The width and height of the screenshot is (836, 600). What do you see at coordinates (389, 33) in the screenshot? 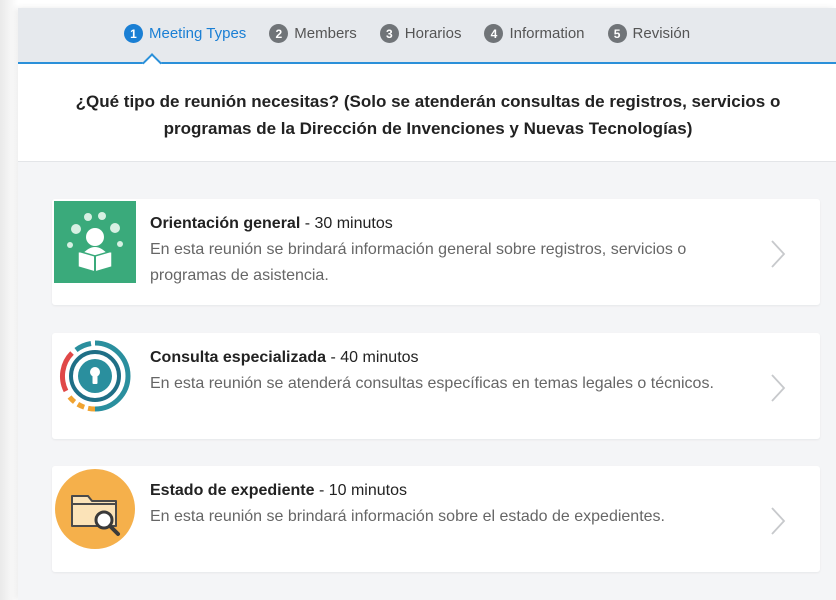
I see `step-number: 3` at bounding box center [389, 33].